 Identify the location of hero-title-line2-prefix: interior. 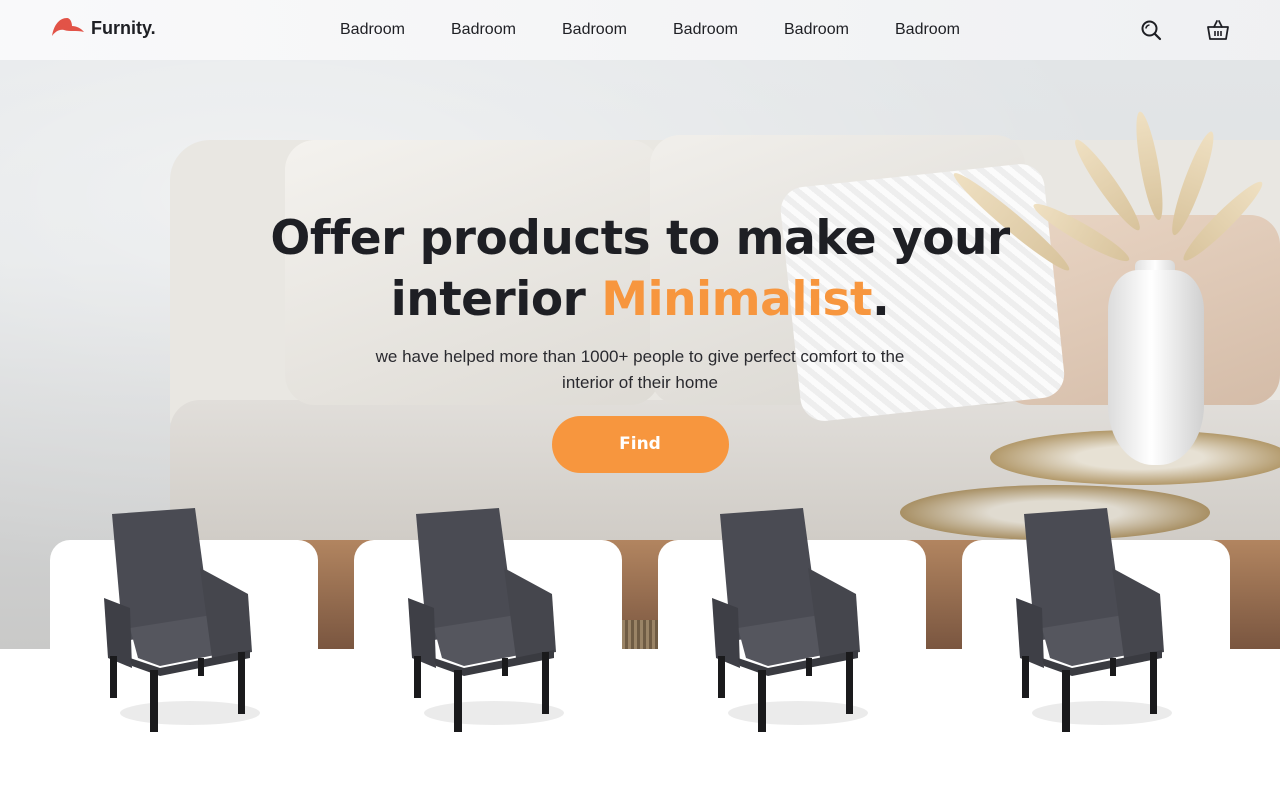
(496, 299).